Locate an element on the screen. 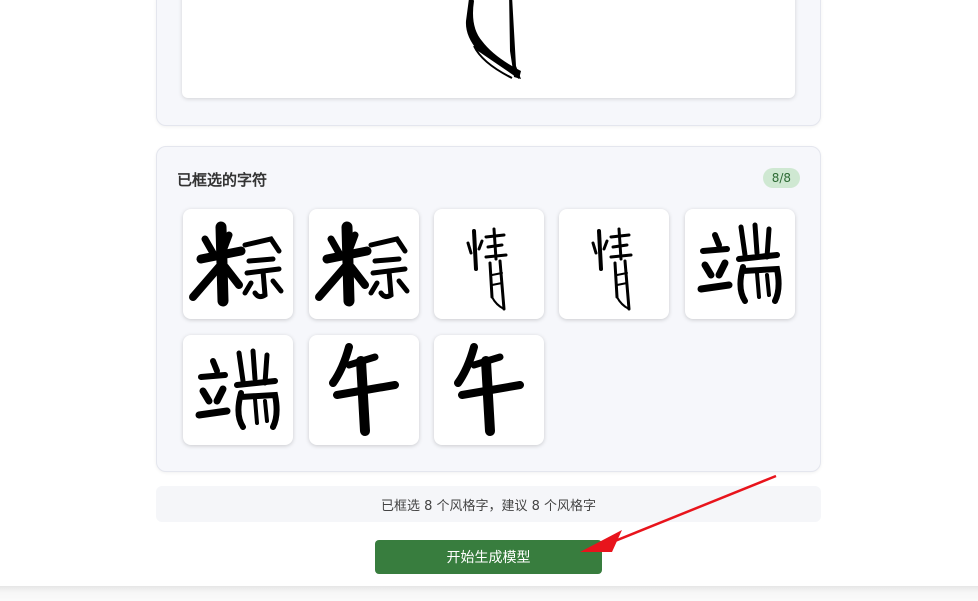 The width and height of the screenshot is (978, 601). preview-canvas is located at coordinates (488, 49).